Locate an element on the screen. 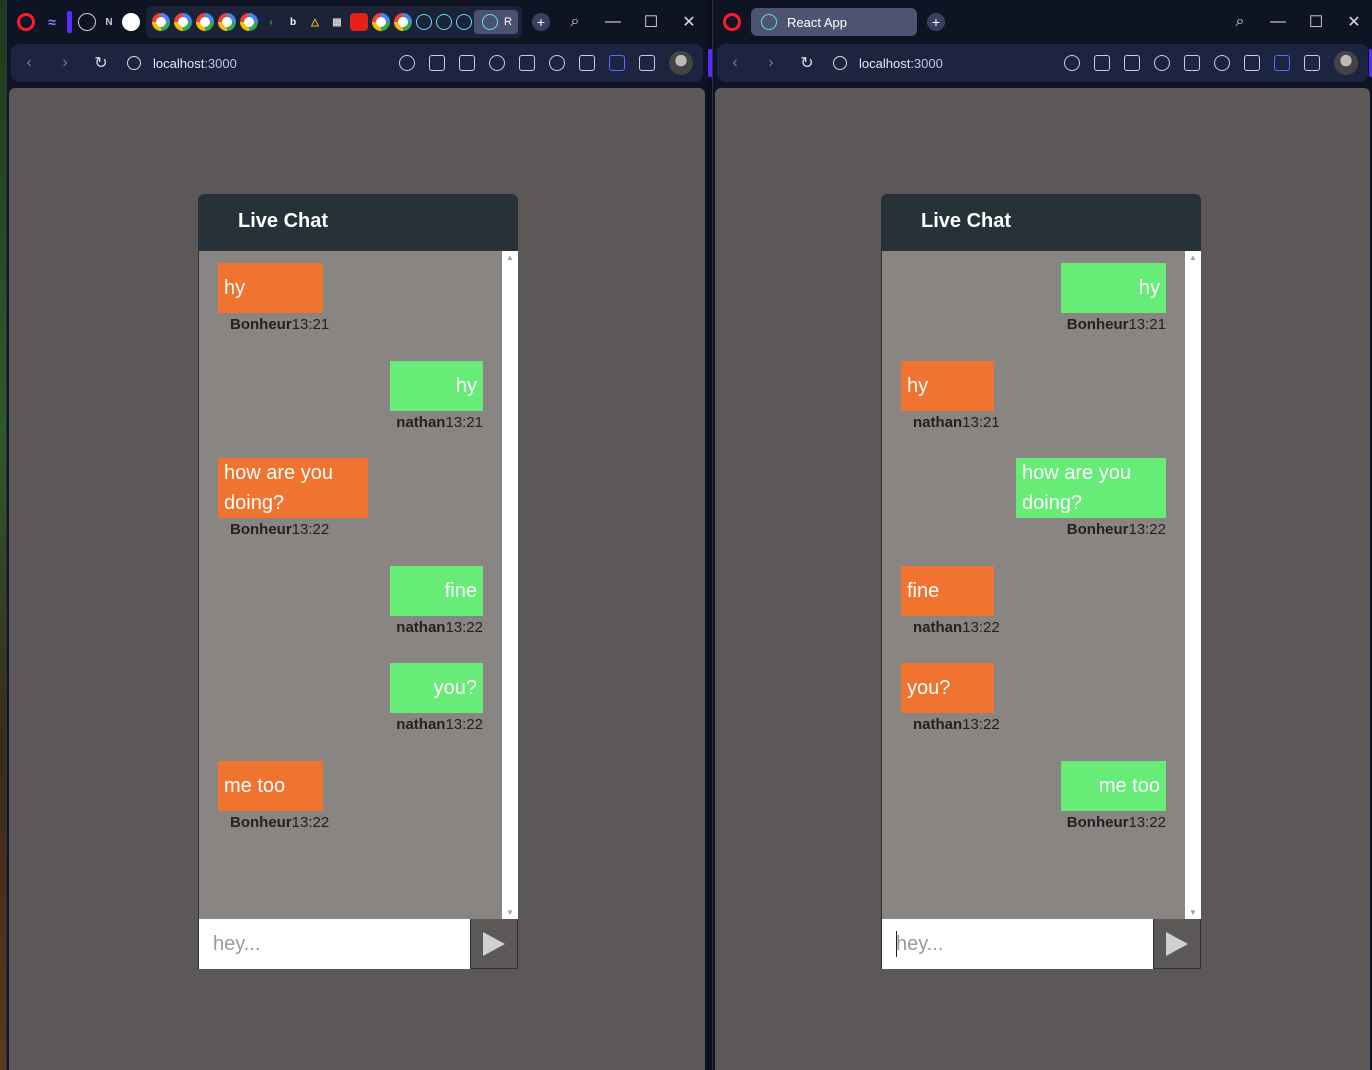 The height and width of the screenshot is (1070, 1372). youtube-tab-icon is located at coordinates (359, 22).